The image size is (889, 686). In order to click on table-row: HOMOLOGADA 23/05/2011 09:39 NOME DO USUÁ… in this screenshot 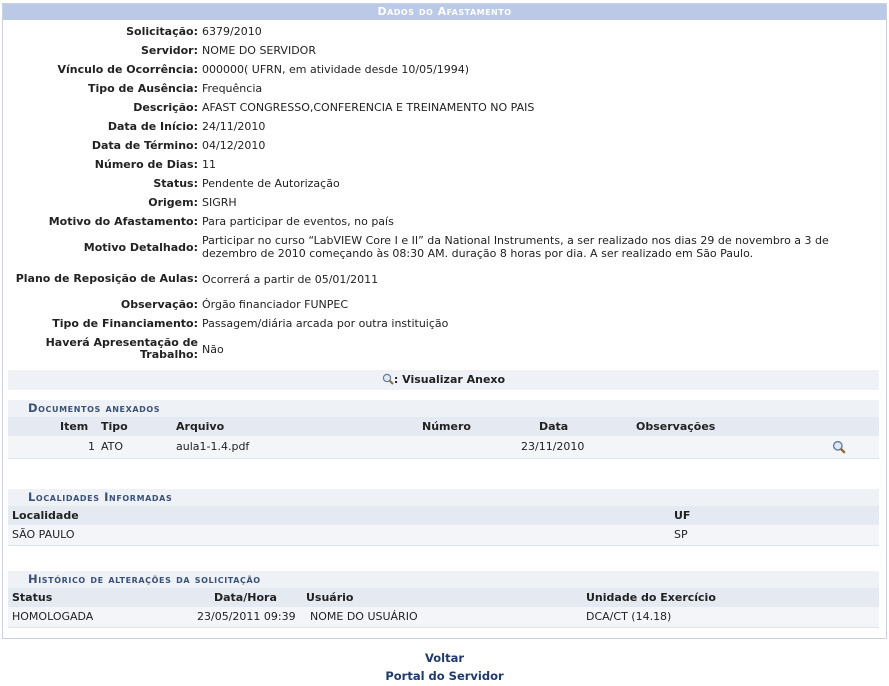, I will do `click(443, 617)`.